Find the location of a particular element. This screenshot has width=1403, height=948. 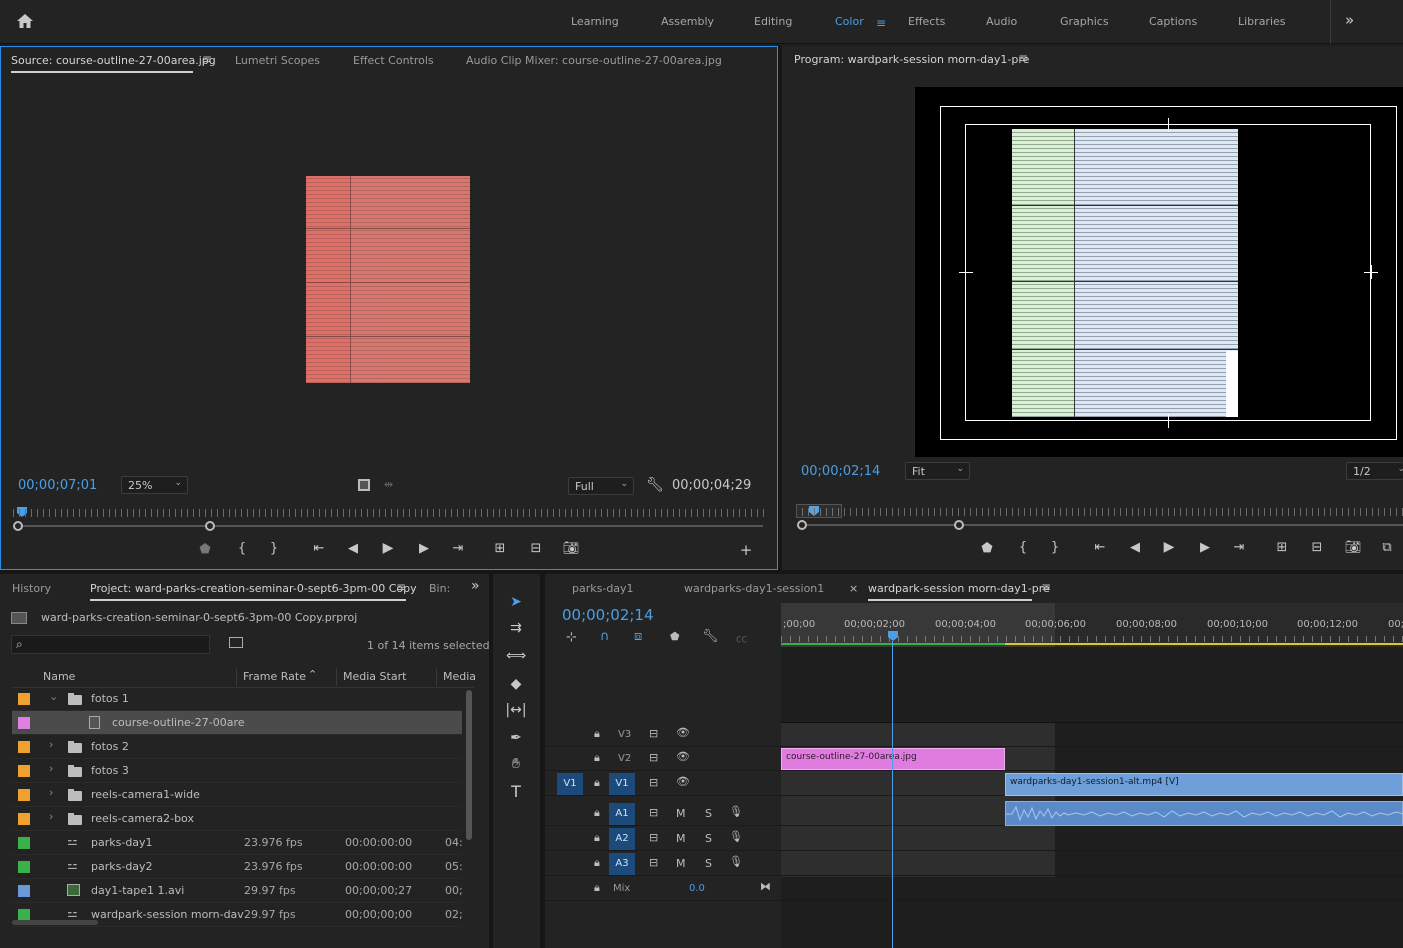

razor-tool-icon: ◆ is located at coordinates (516, 684).